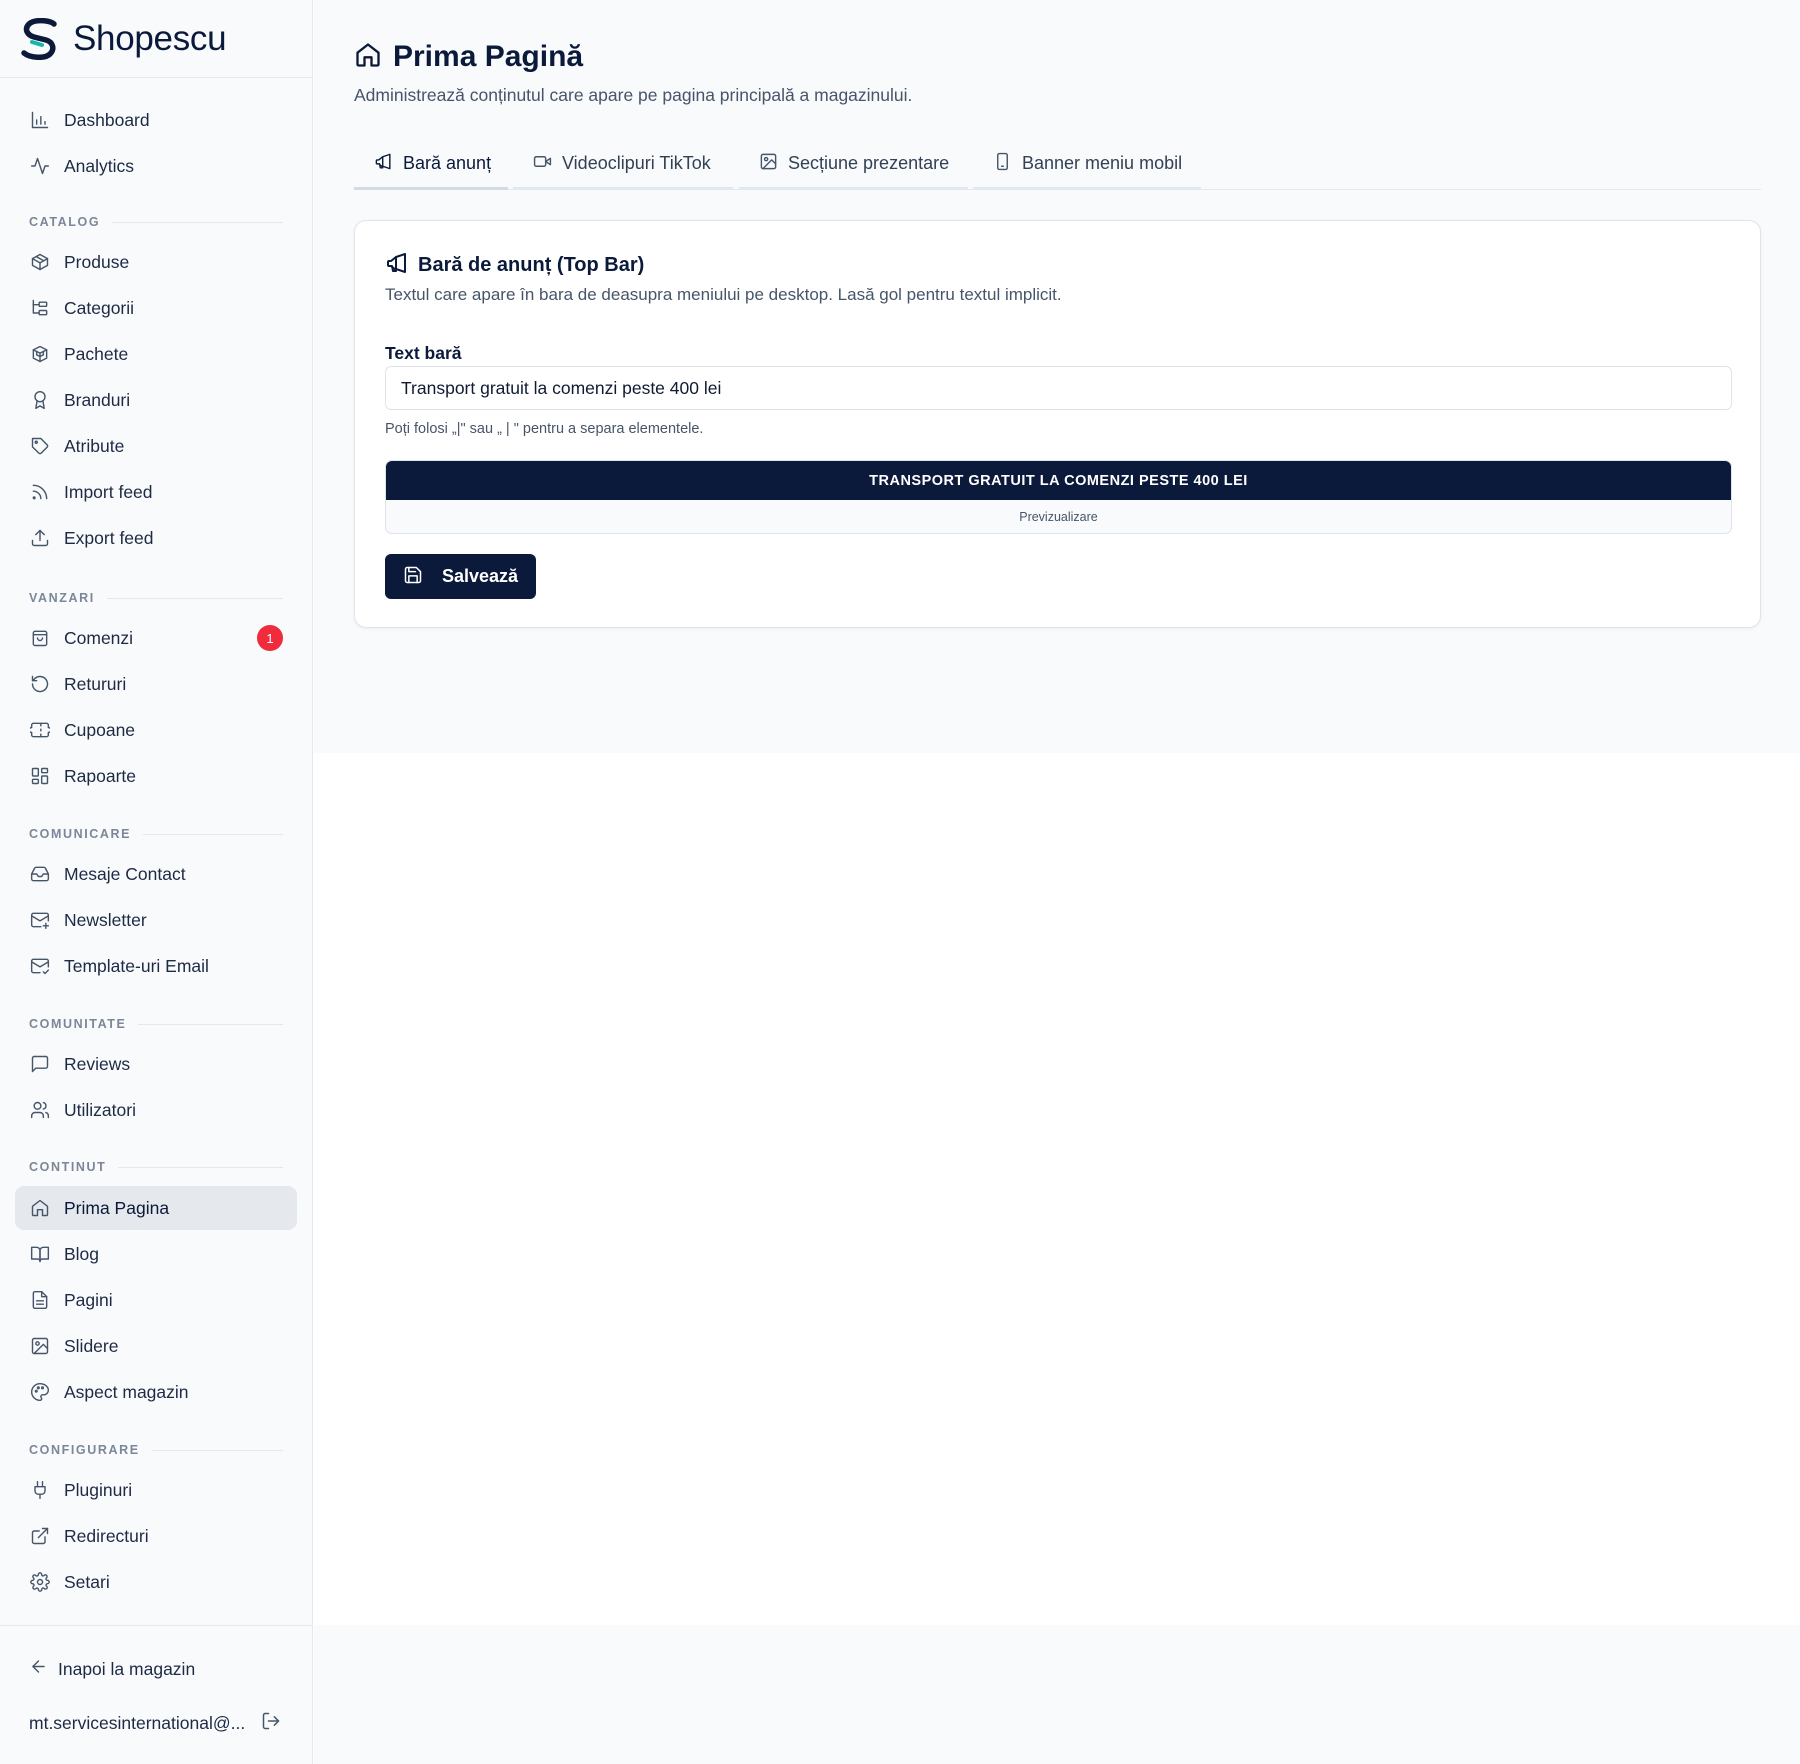  Describe the element at coordinates (423, 353) in the screenshot. I see `text-bar-label: Text bară` at that location.